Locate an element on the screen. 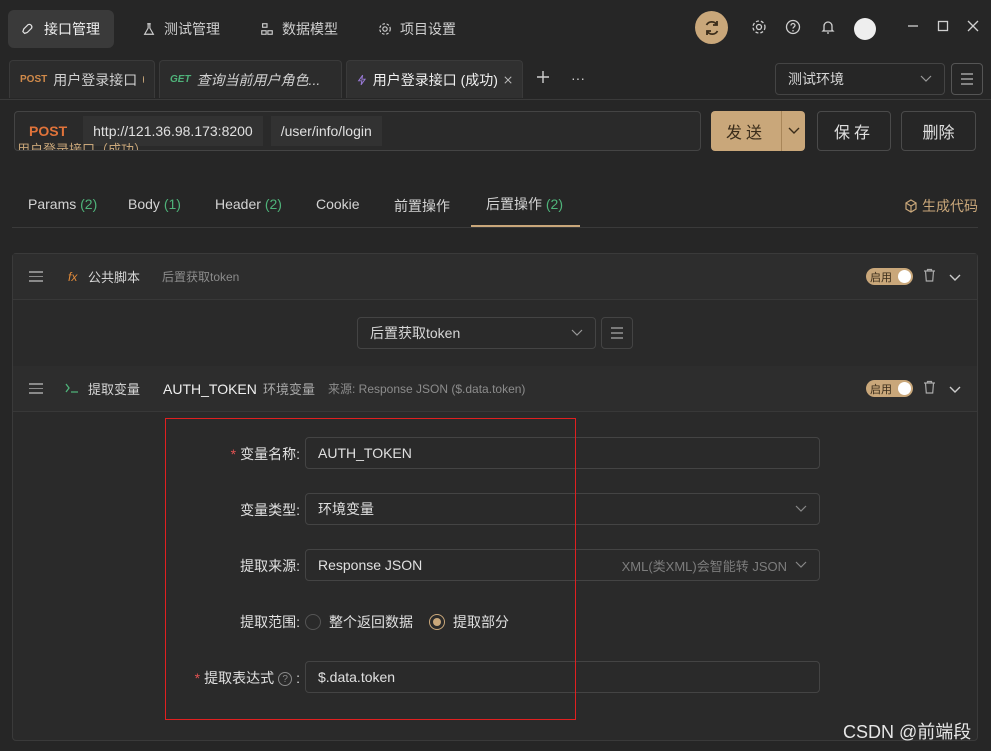 The image size is (991, 751). extract-icon is located at coordinates (72, 389).